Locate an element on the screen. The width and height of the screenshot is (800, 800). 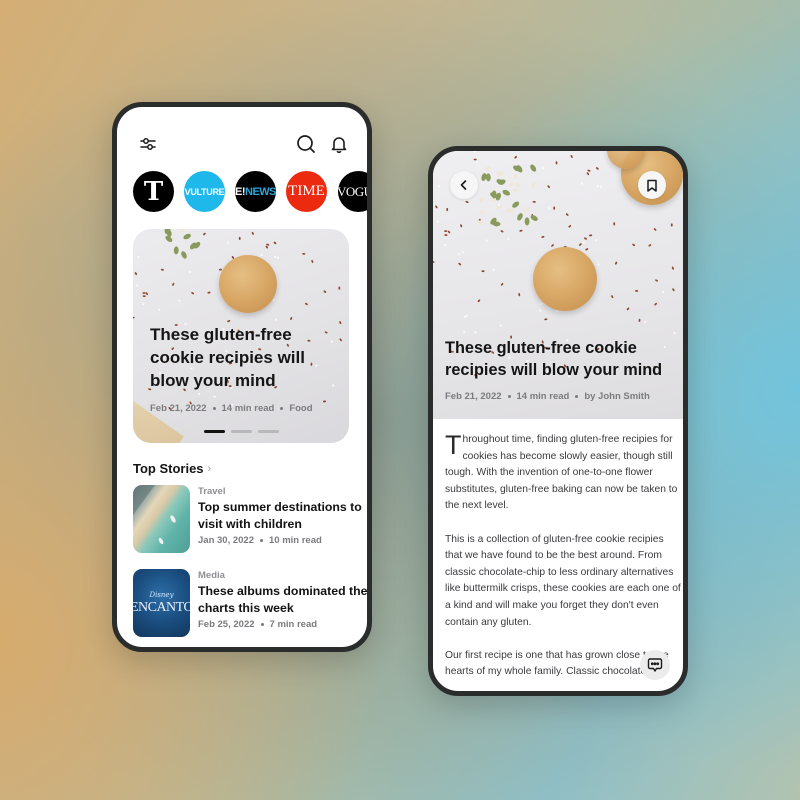
bookmark-icon is located at coordinates (652, 185).